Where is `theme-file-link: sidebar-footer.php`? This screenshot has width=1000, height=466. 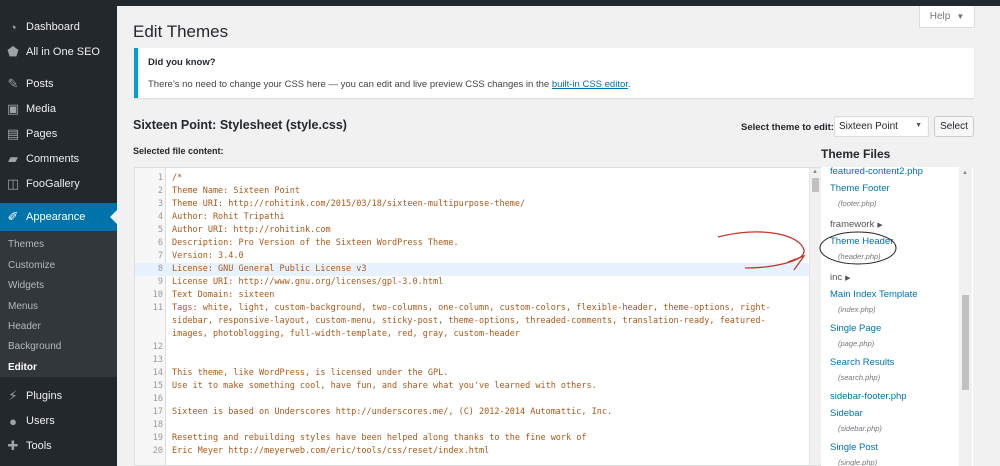 theme-file-link: sidebar-footer.php is located at coordinates (868, 396).